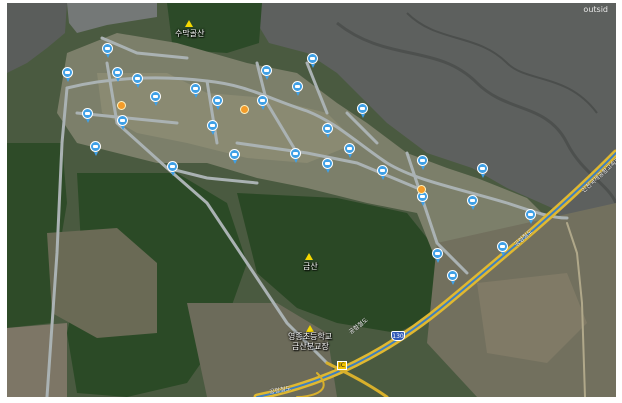 This screenshot has width=622, height=403. What do you see at coordinates (398, 336) in the screenshot?
I see `highway-shield-icon: 130` at bounding box center [398, 336].